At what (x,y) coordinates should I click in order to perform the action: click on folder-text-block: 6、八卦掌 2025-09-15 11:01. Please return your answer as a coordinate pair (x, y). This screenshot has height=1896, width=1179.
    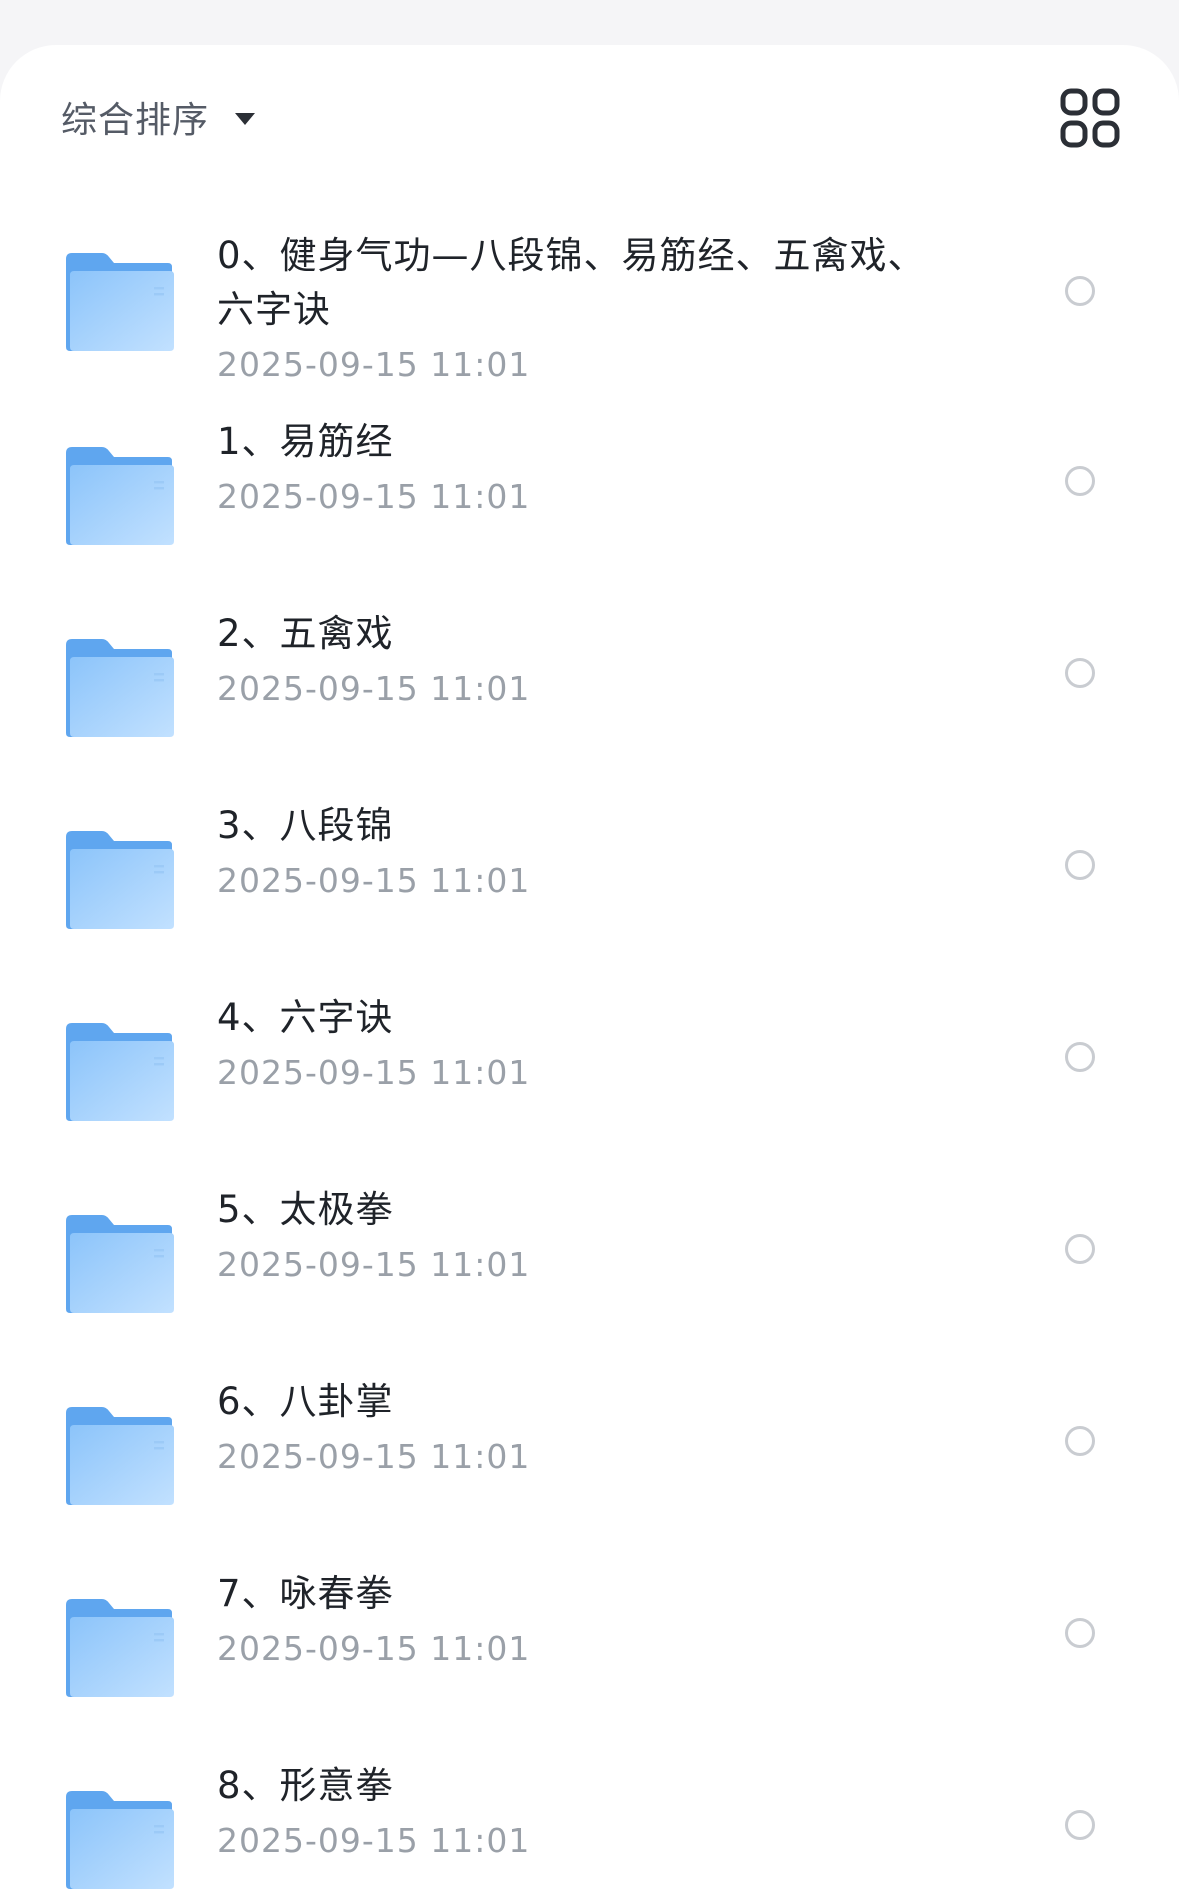
    Looking at the image, I should click on (597, 1428).